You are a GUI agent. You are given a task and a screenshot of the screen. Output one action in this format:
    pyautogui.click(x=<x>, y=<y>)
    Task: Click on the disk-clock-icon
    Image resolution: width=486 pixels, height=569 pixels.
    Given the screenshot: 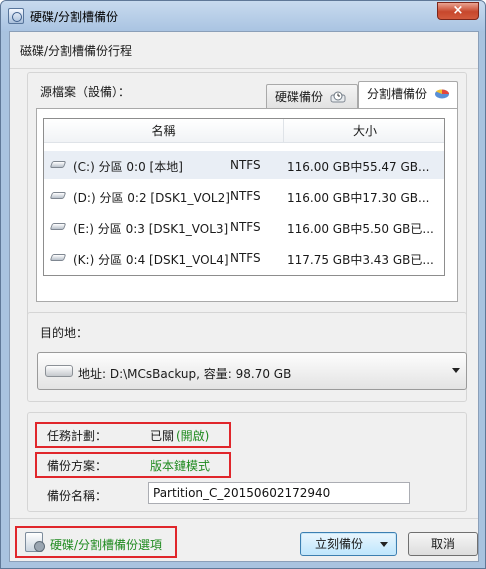 What is the action you would take?
    pyautogui.click(x=338, y=97)
    